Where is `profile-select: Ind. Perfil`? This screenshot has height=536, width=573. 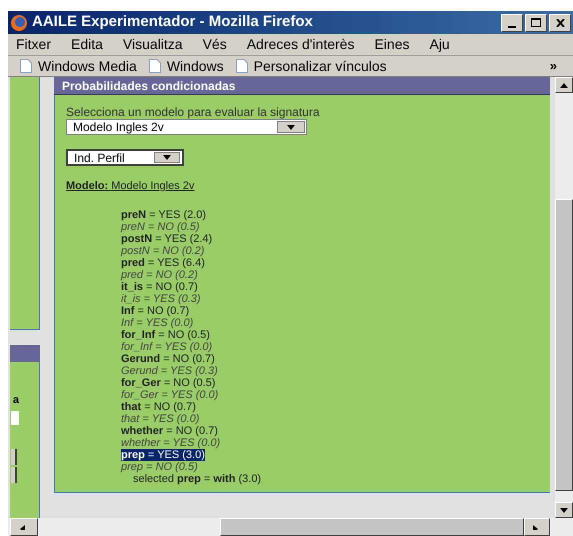 profile-select: Ind. Perfil is located at coordinates (125, 157).